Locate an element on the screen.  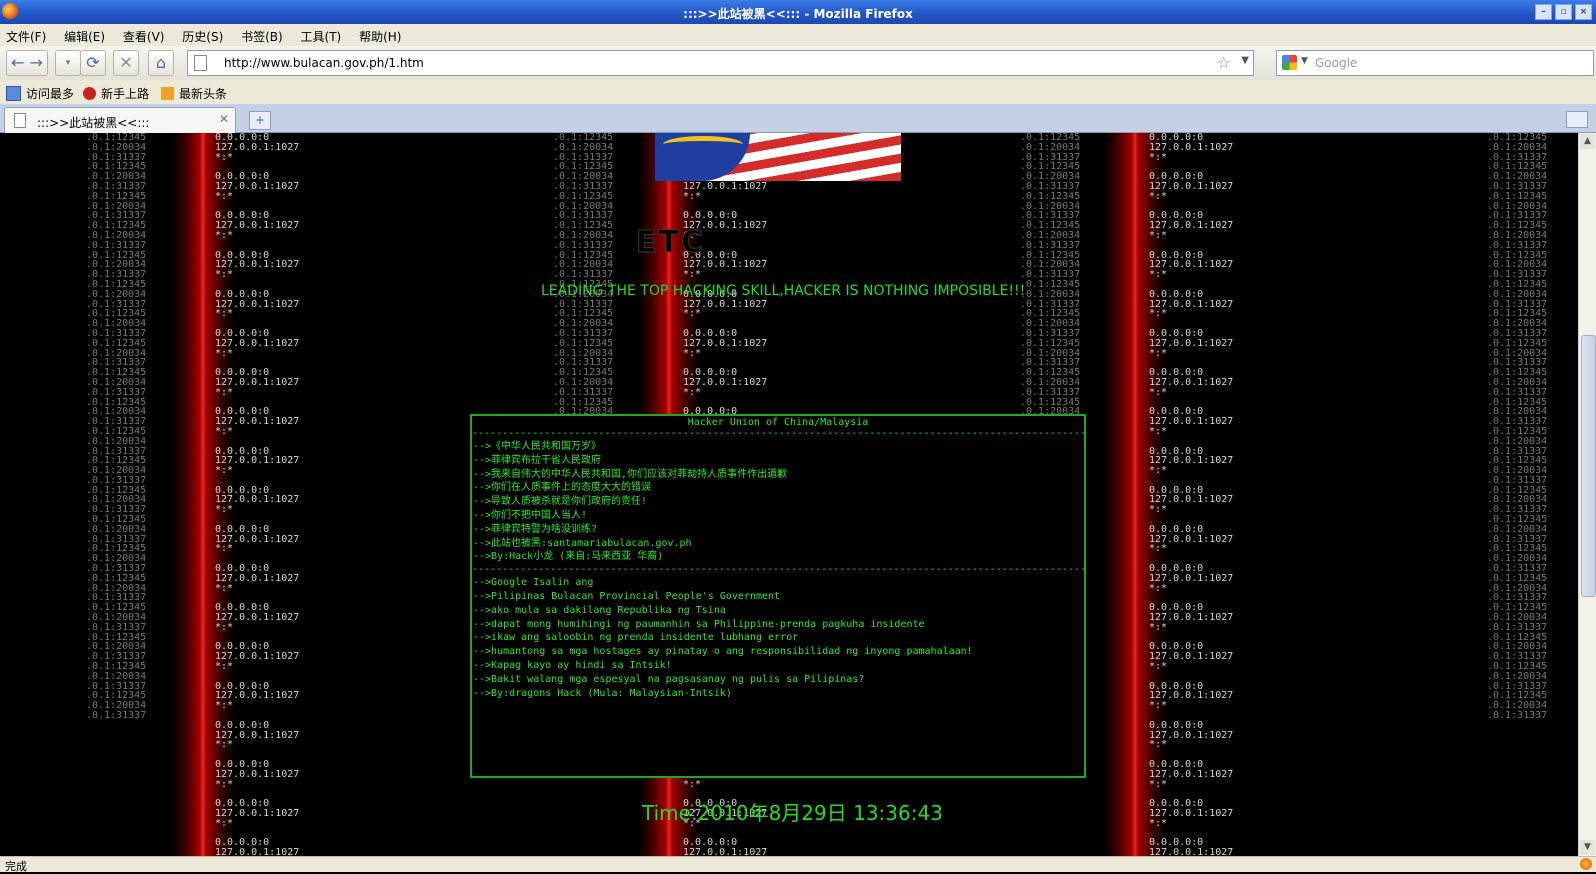
malaysia-flag-image is located at coordinates (778, 157).